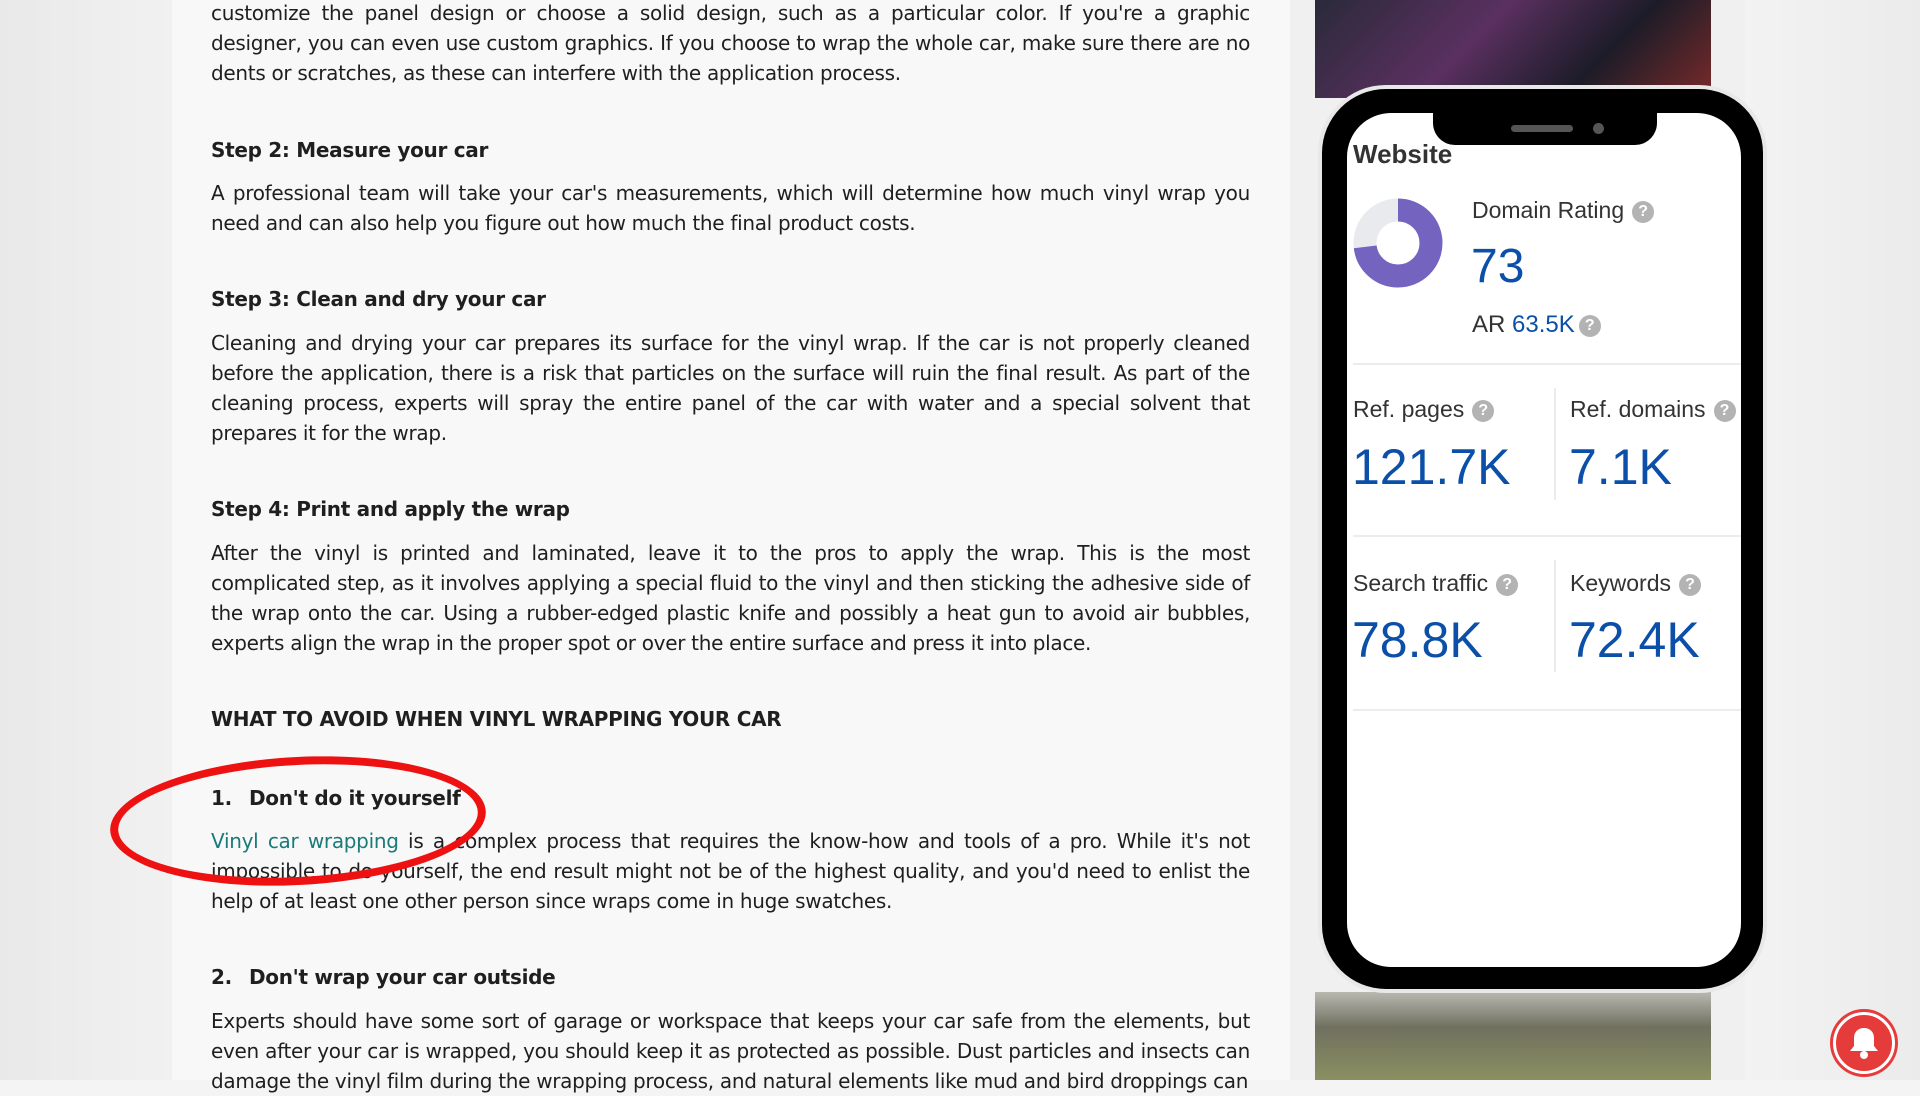 Image resolution: width=1920 pixels, height=1096 pixels. I want to click on page-margin-right, so click(1832, 540).